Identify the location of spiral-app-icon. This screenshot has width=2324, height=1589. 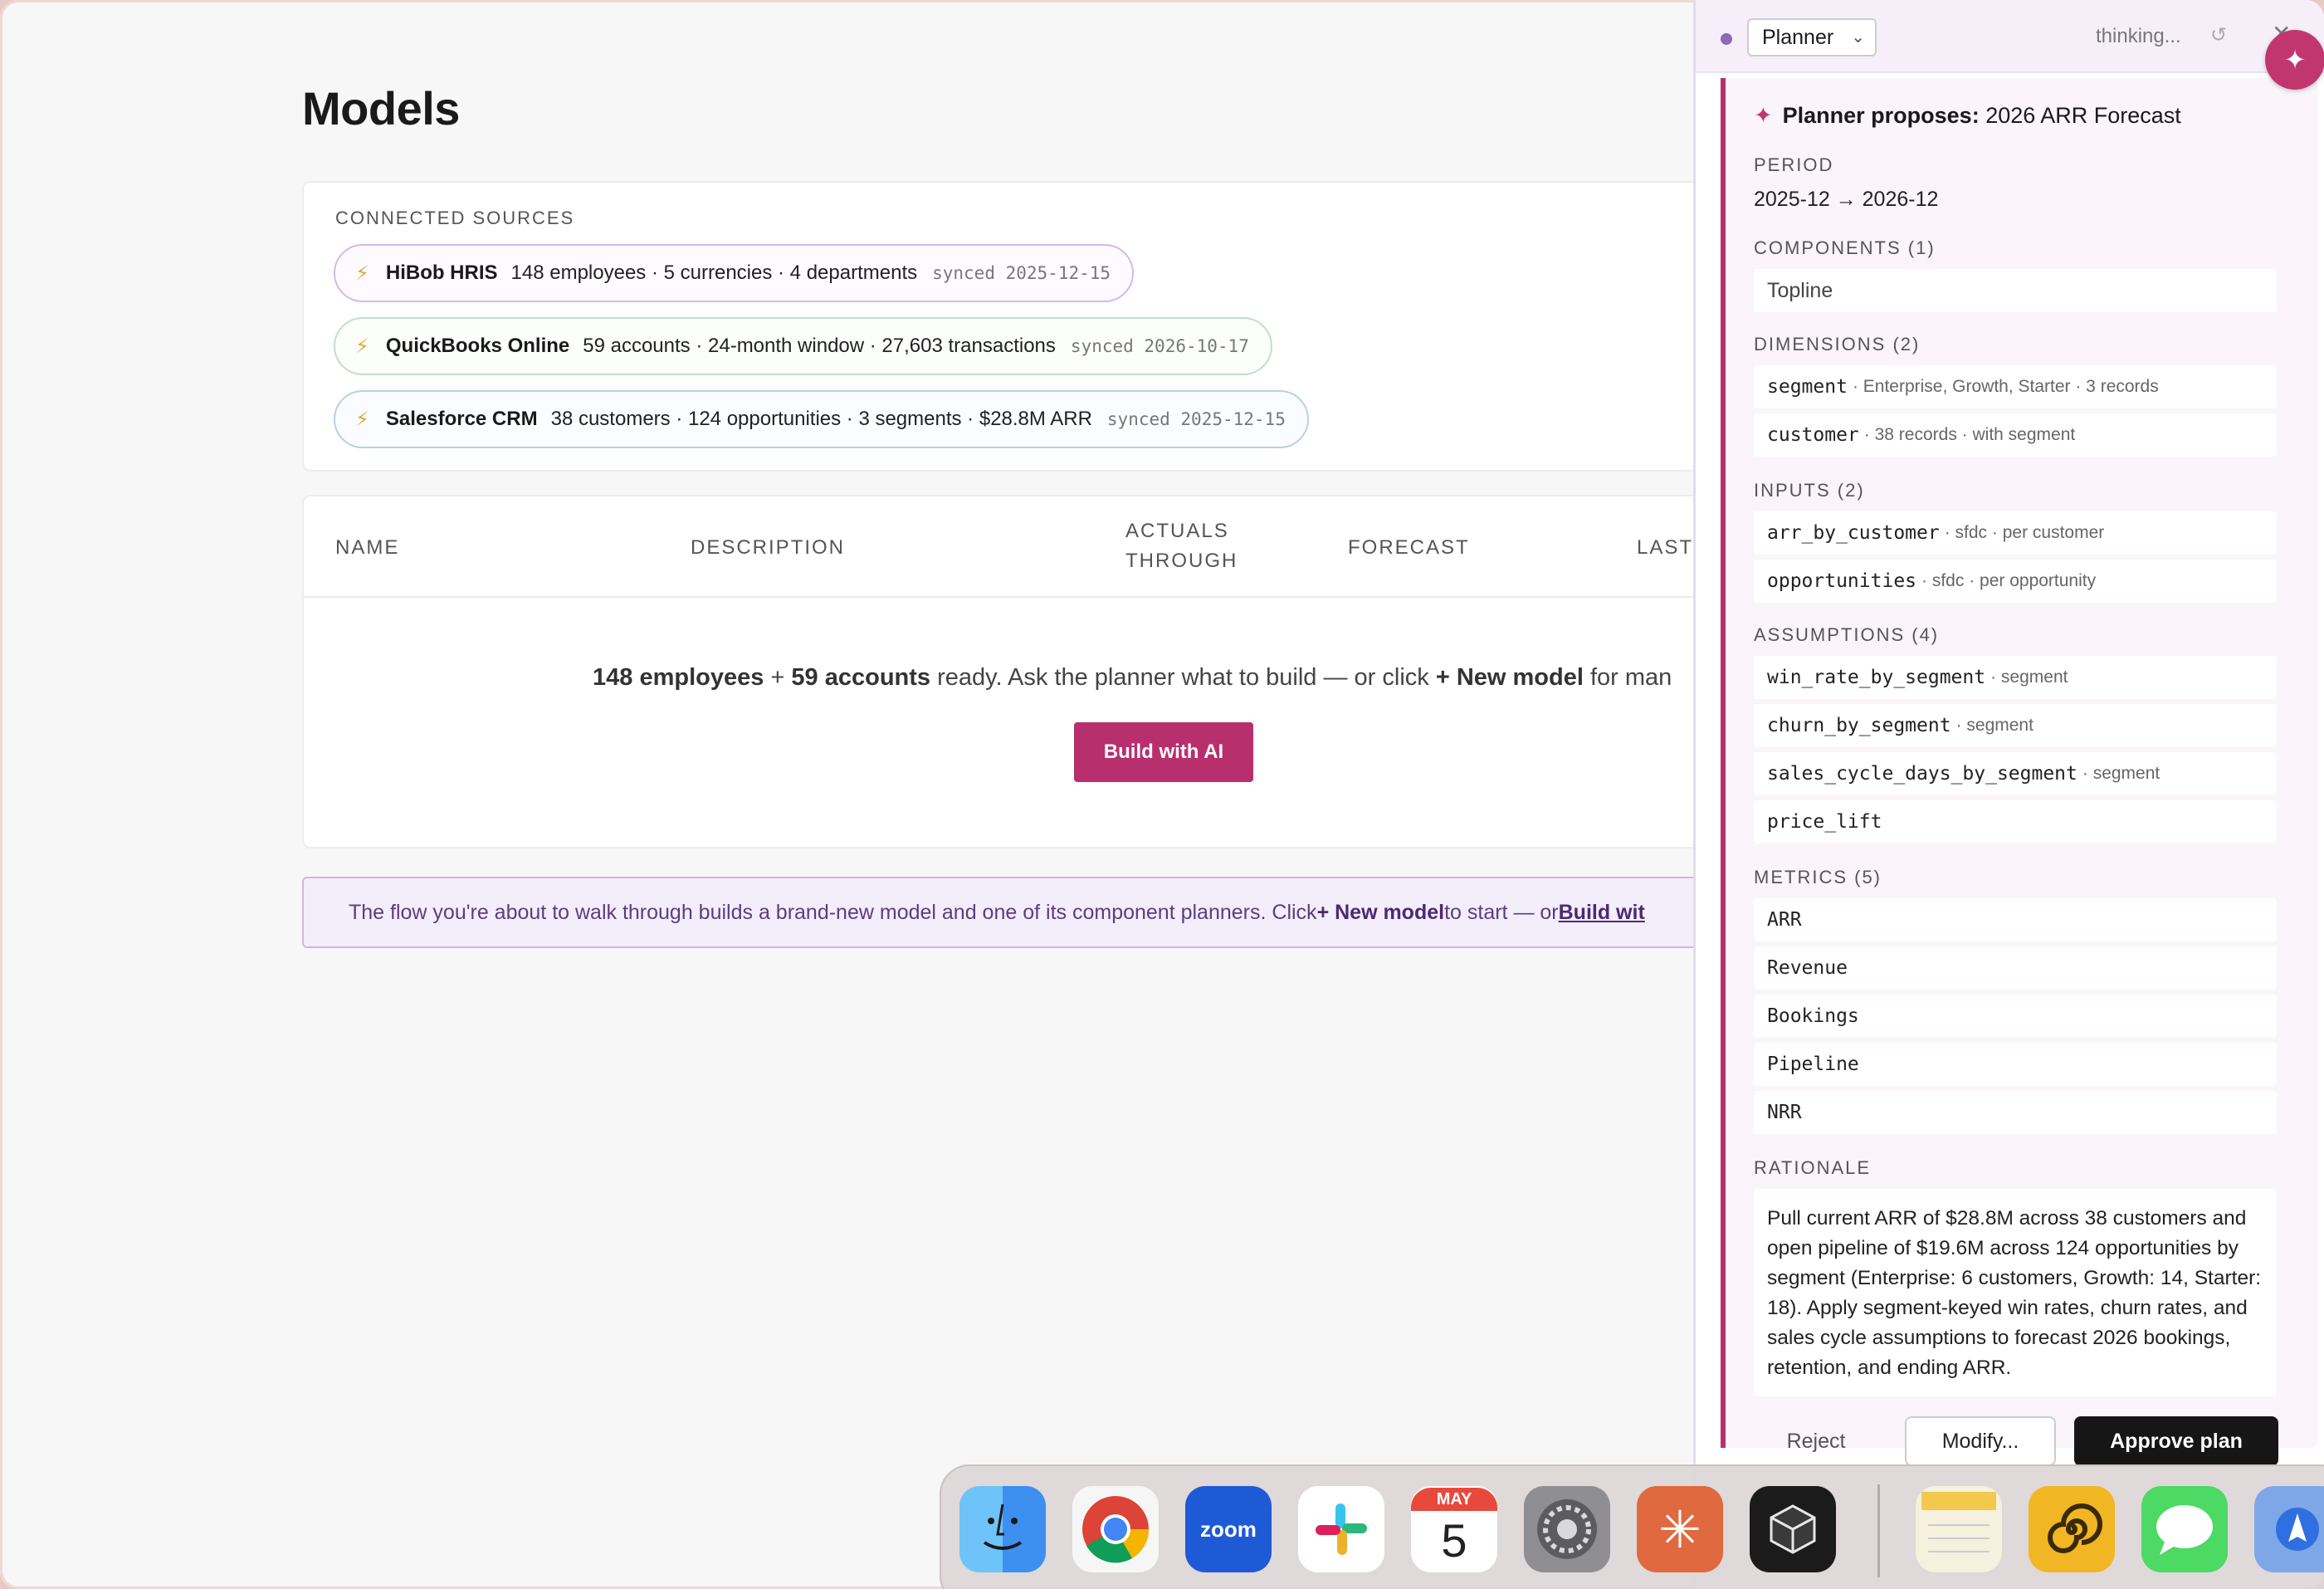
(2072, 1529).